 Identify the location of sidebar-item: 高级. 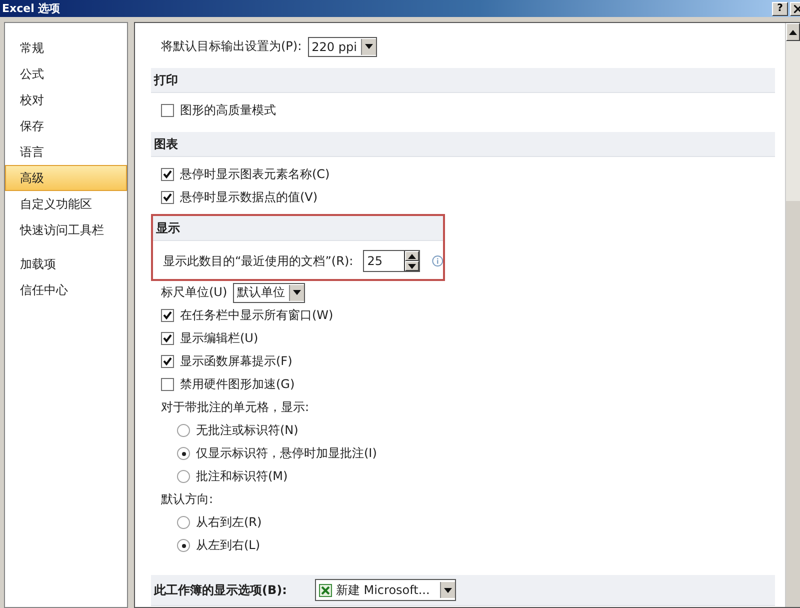
(66, 178).